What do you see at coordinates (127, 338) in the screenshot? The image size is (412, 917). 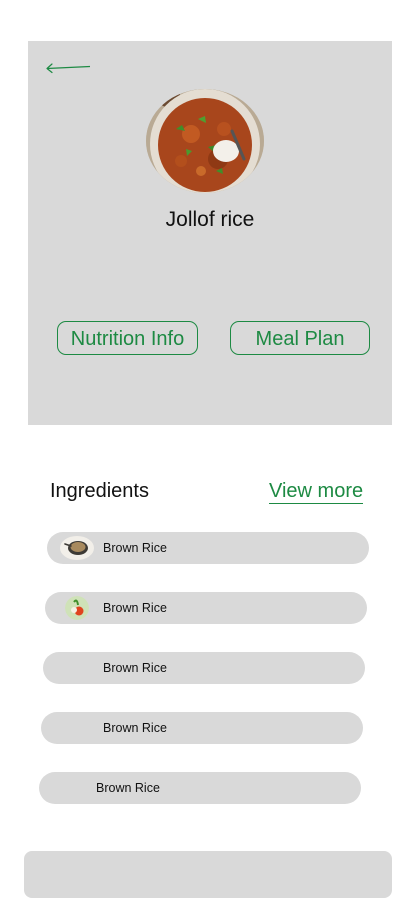 I see `nutrition-info-button: Nutrition Info` at bounding box center [127, 338].